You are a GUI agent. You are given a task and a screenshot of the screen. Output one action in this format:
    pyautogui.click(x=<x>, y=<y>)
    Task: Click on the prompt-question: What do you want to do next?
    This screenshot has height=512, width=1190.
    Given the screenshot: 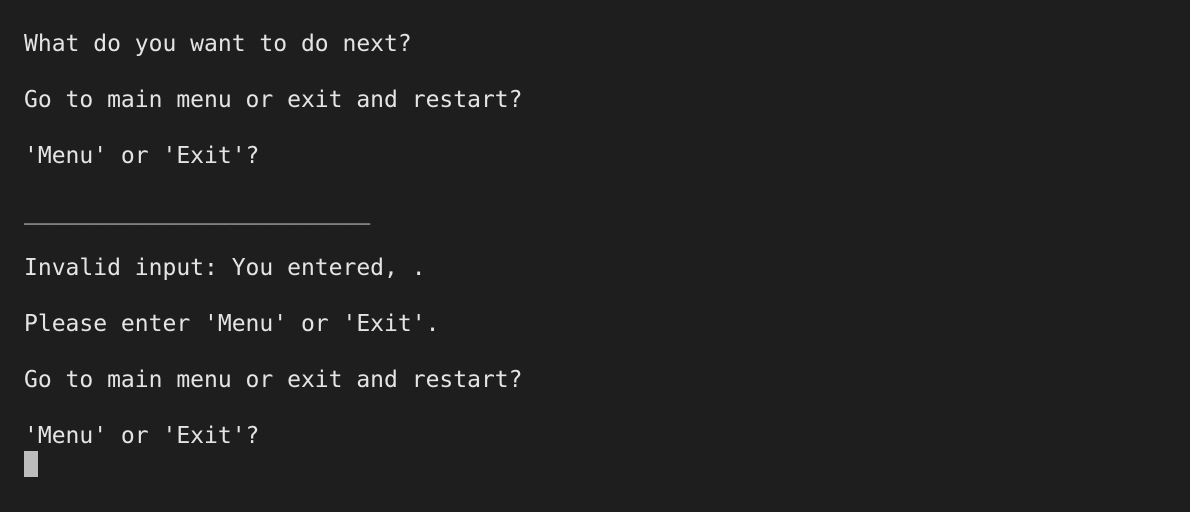 What is the action you would take?
    pyautogui.click(x=218, y=44)
    